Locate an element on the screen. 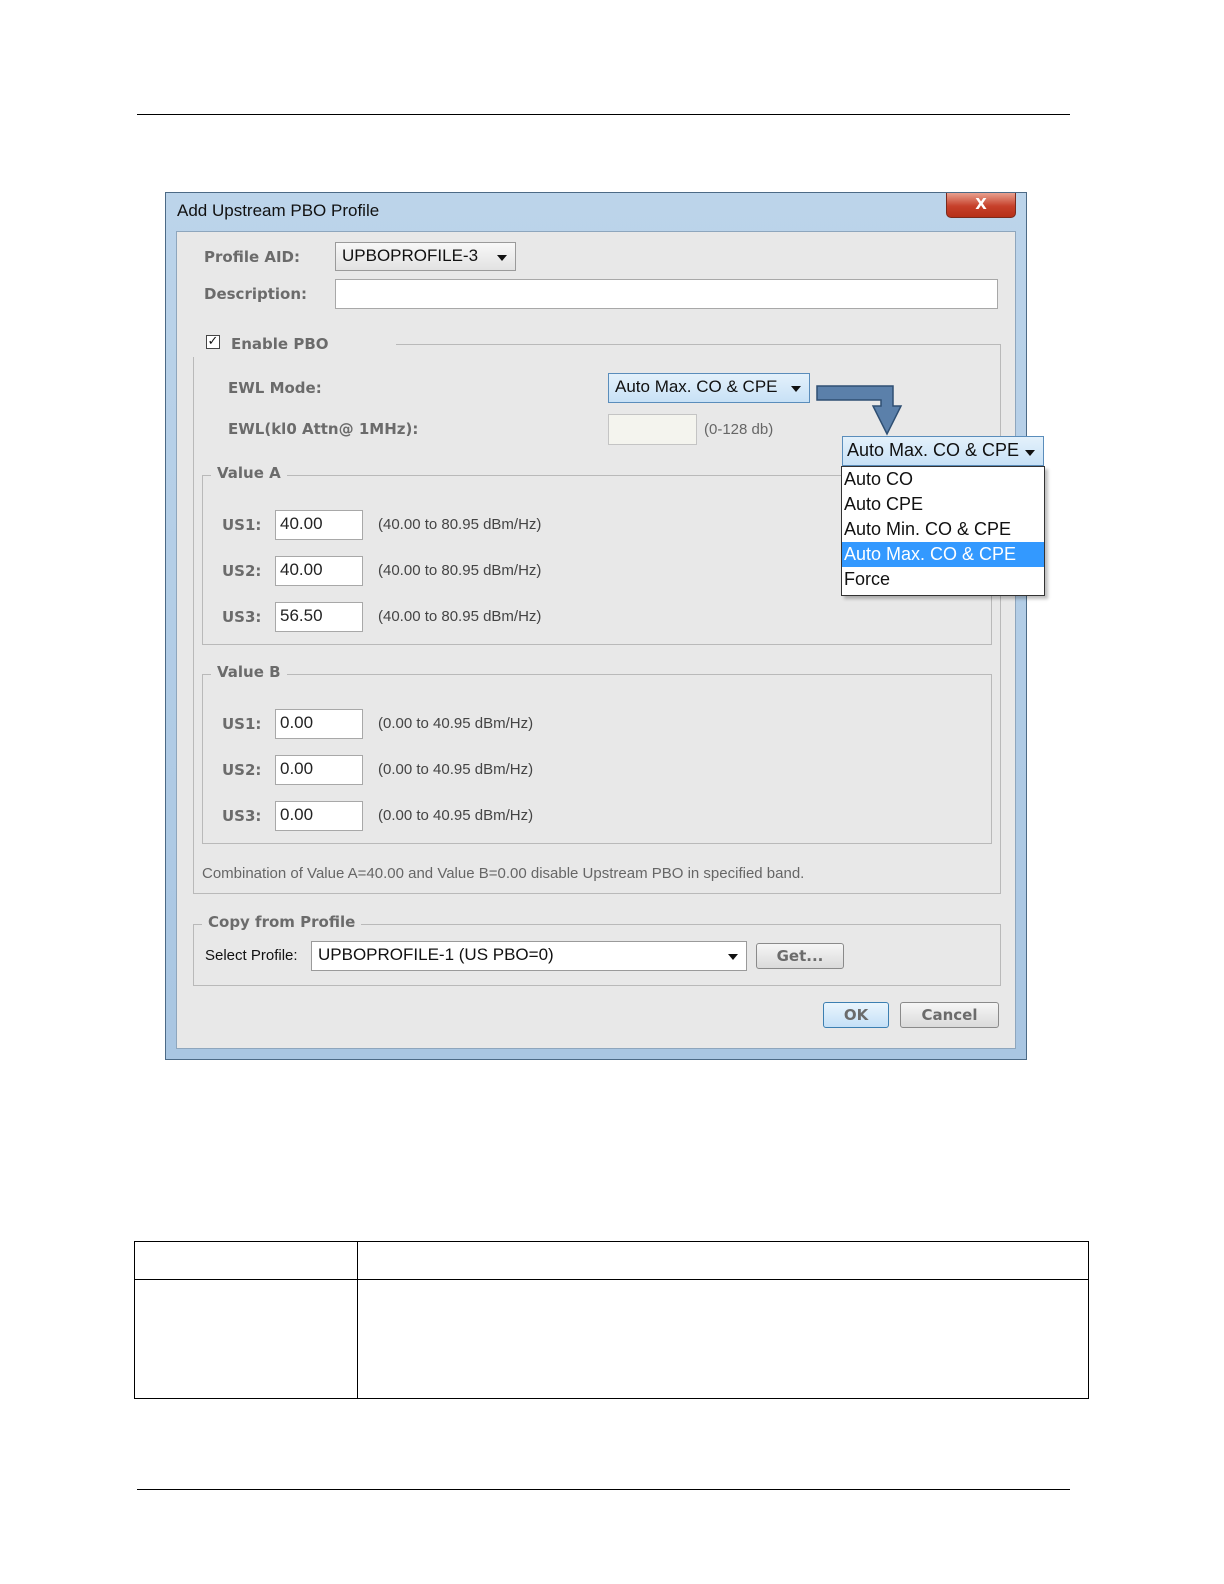  close-button: X is located at coordinates (981, 205).